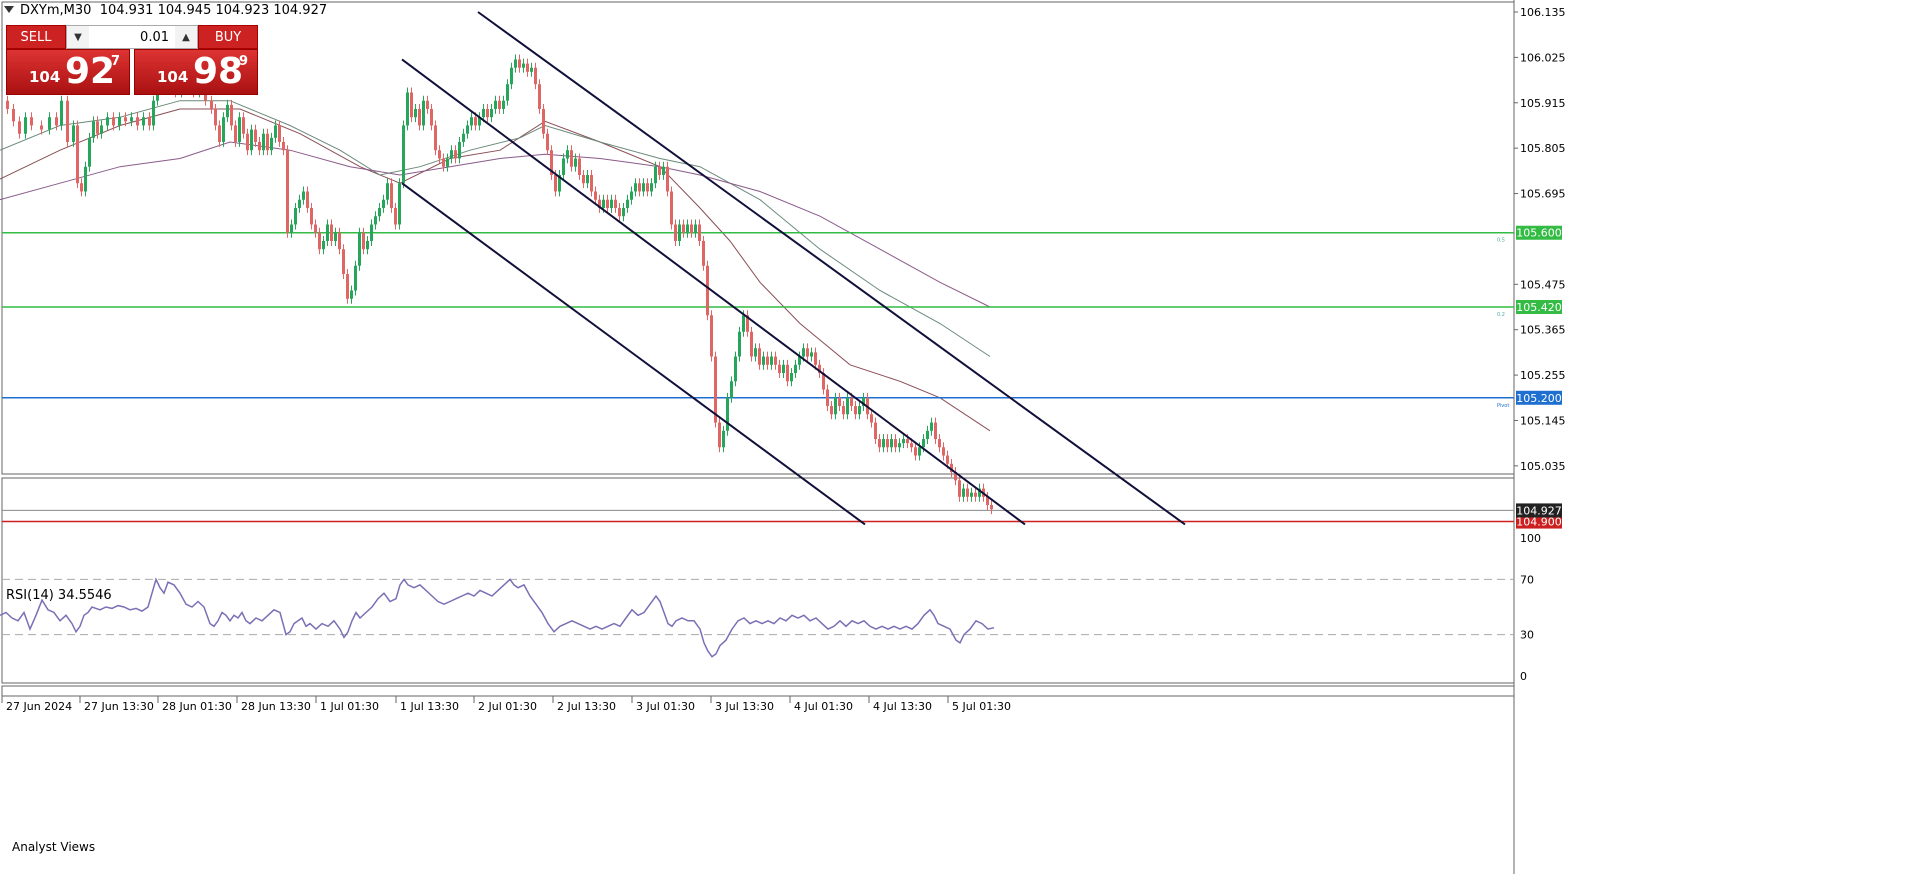 The width and height of the screenshot is (1916, 874). Describe the element at coordinates (9, 9) in the screenshot. I see `chart-menu-icon` at that location.